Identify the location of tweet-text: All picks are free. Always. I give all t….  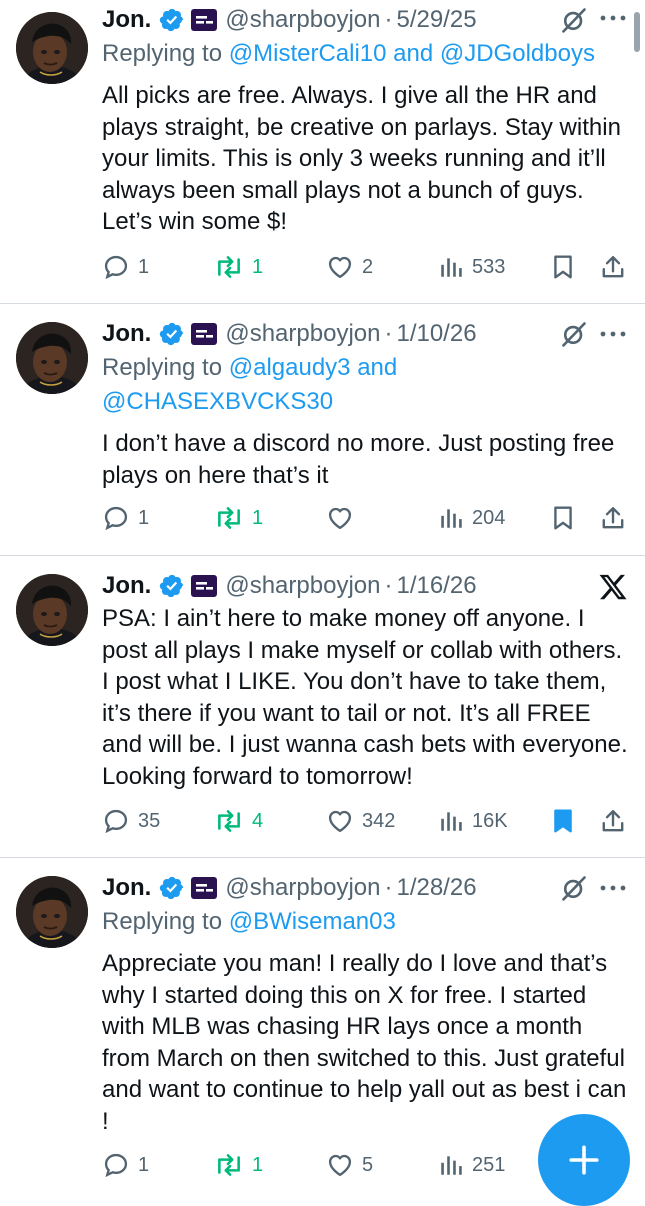
(361, 159).